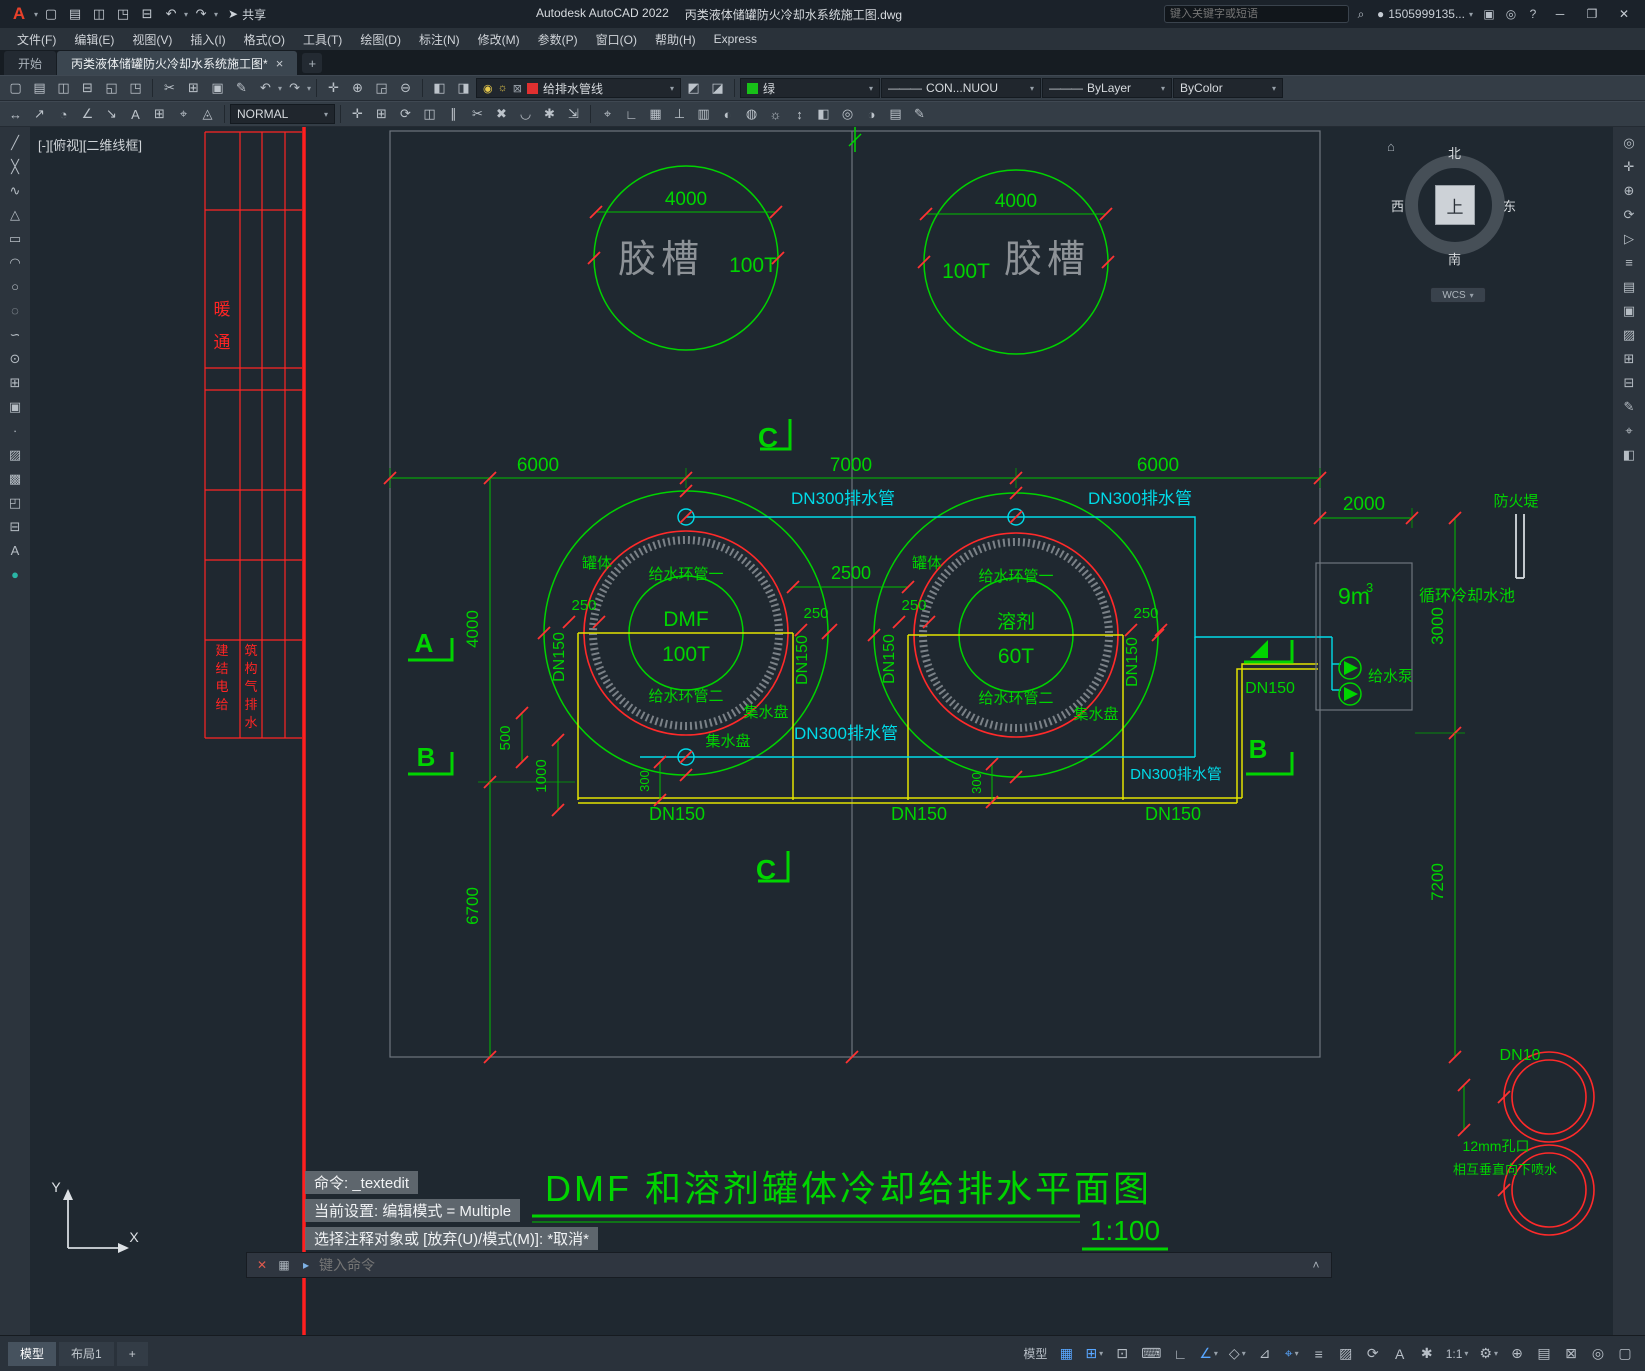  What do you see at coordinates (241, 88) in the screenshot?
I see `tb-matchprop-icon: ✎` at bounding box center [241, 88].